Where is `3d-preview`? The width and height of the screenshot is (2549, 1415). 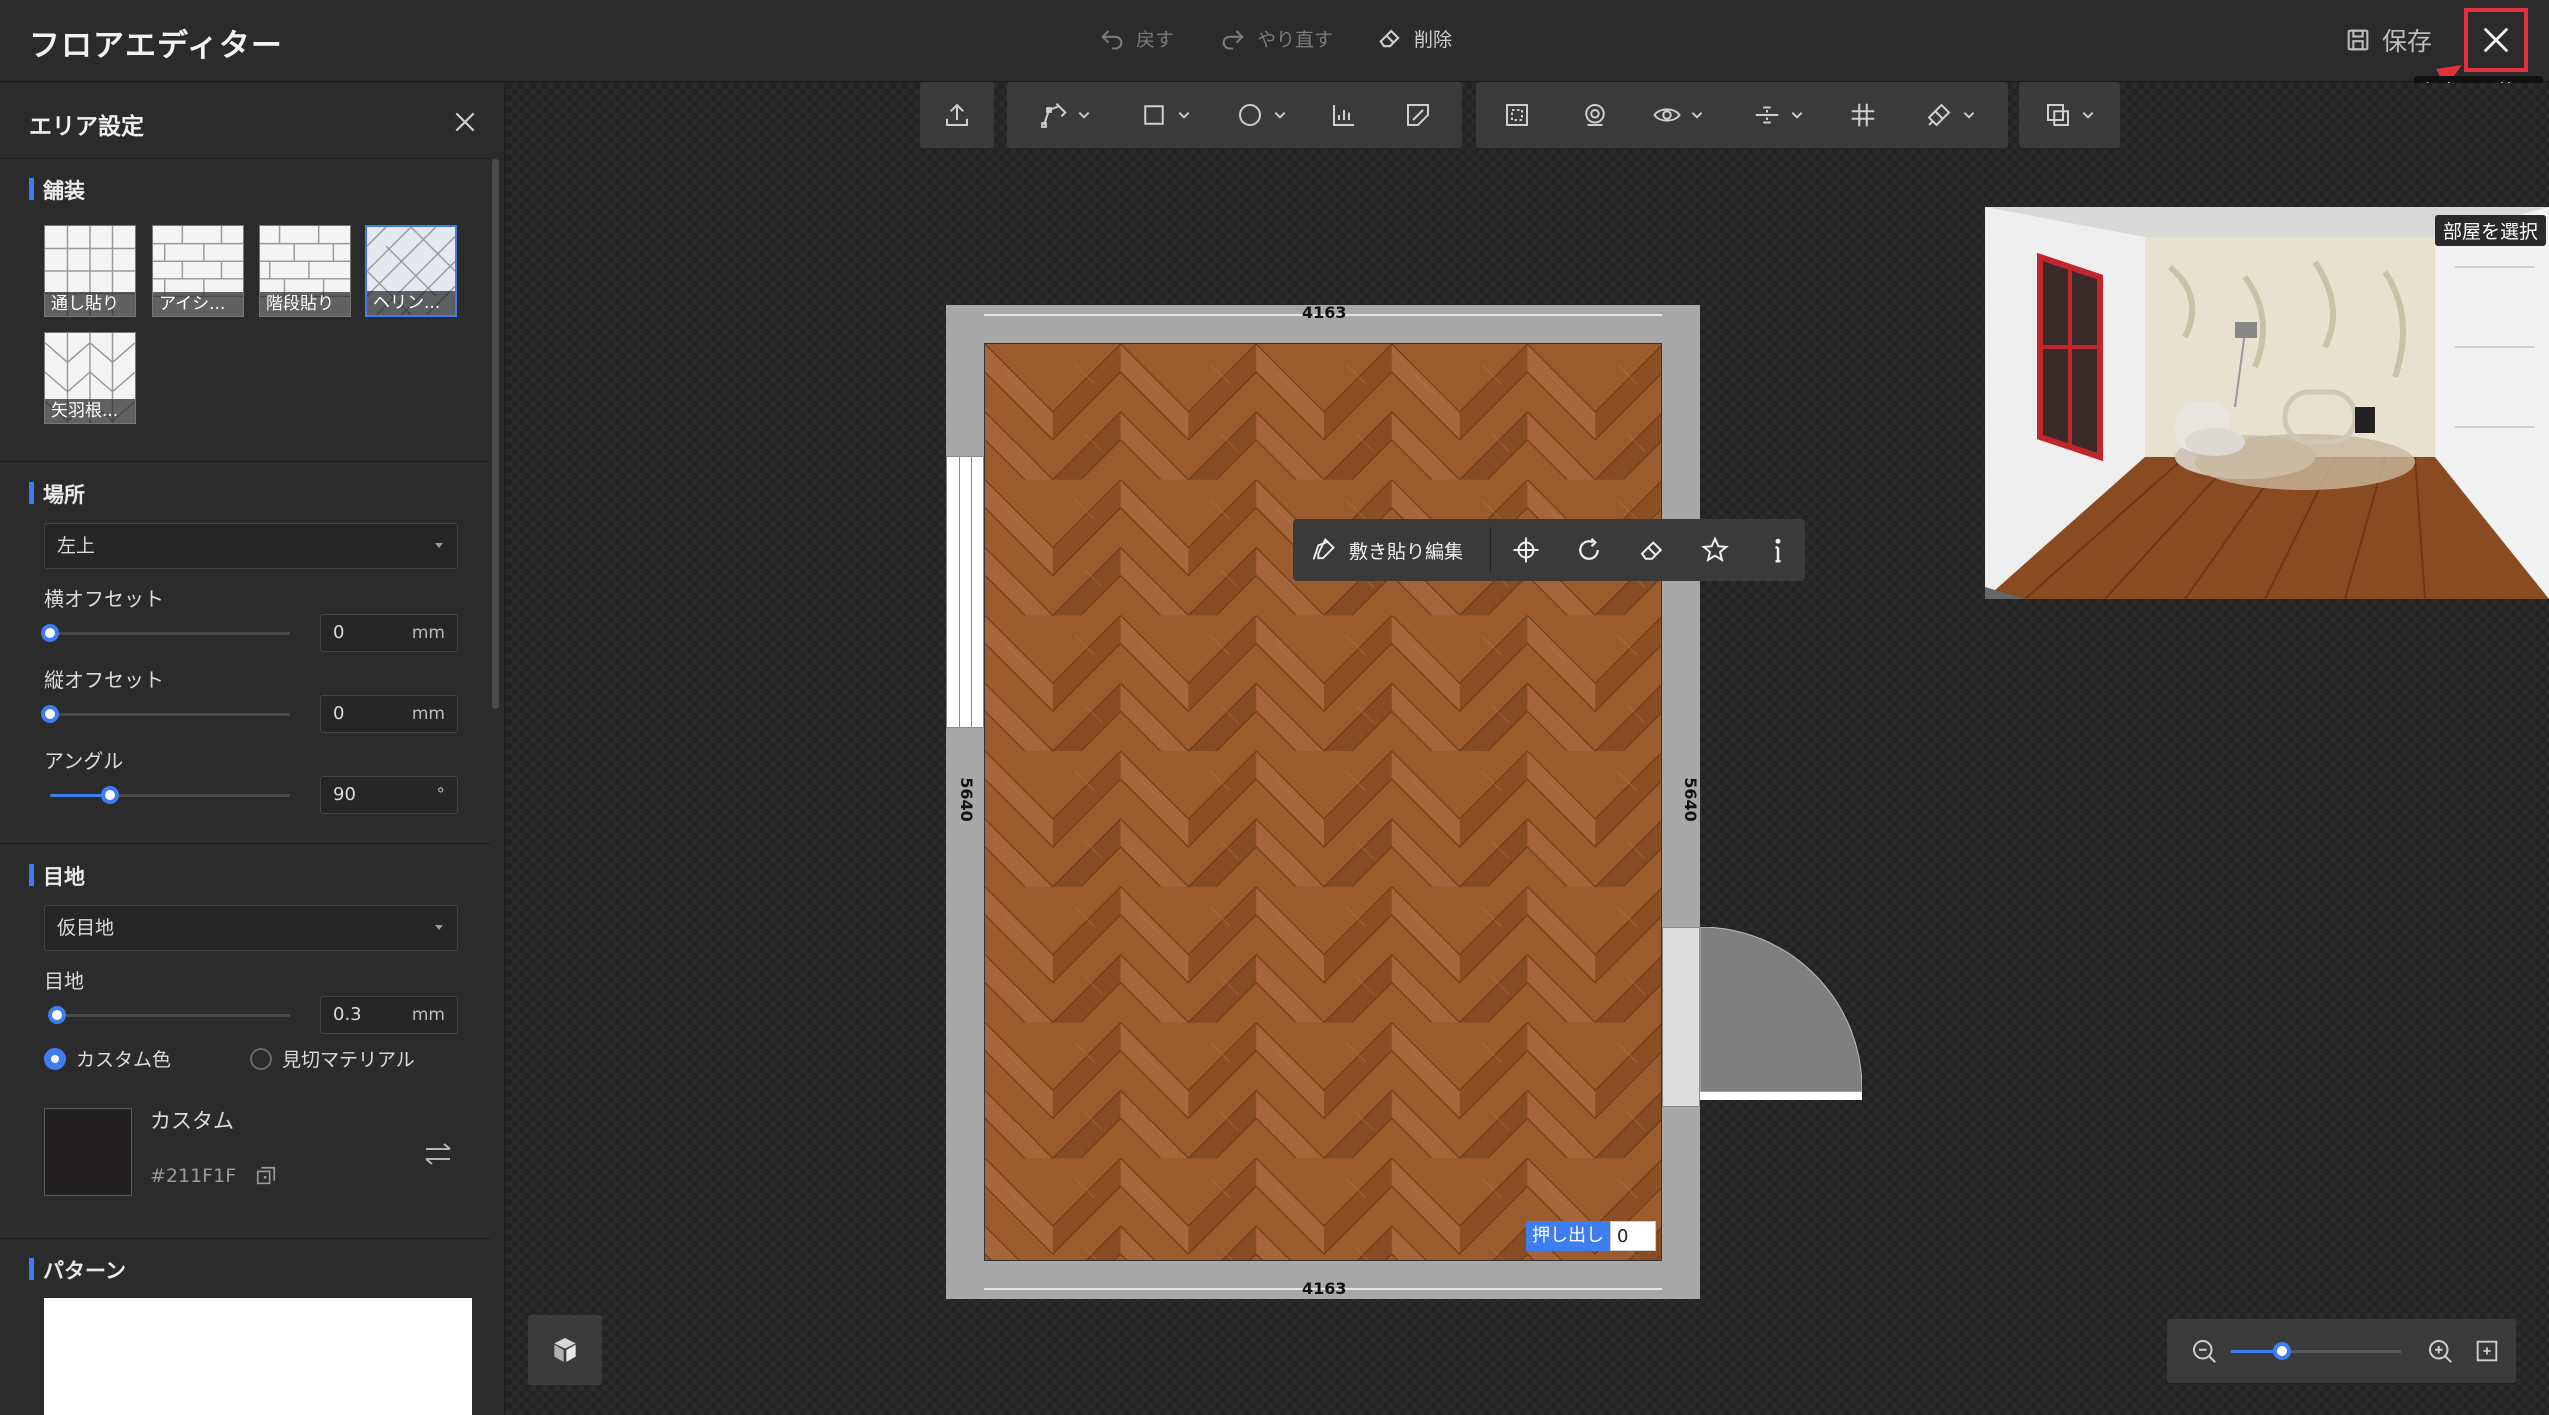 3d-preview is located at coordinates (2267, 403).